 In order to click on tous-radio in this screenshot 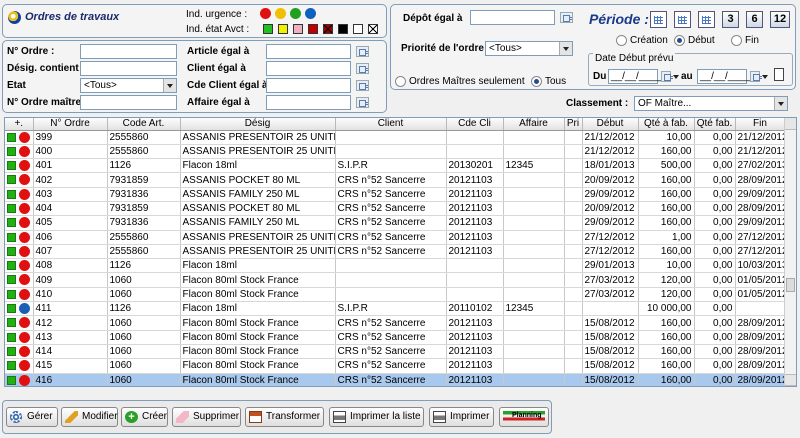, I will do `click(536, 81)`.